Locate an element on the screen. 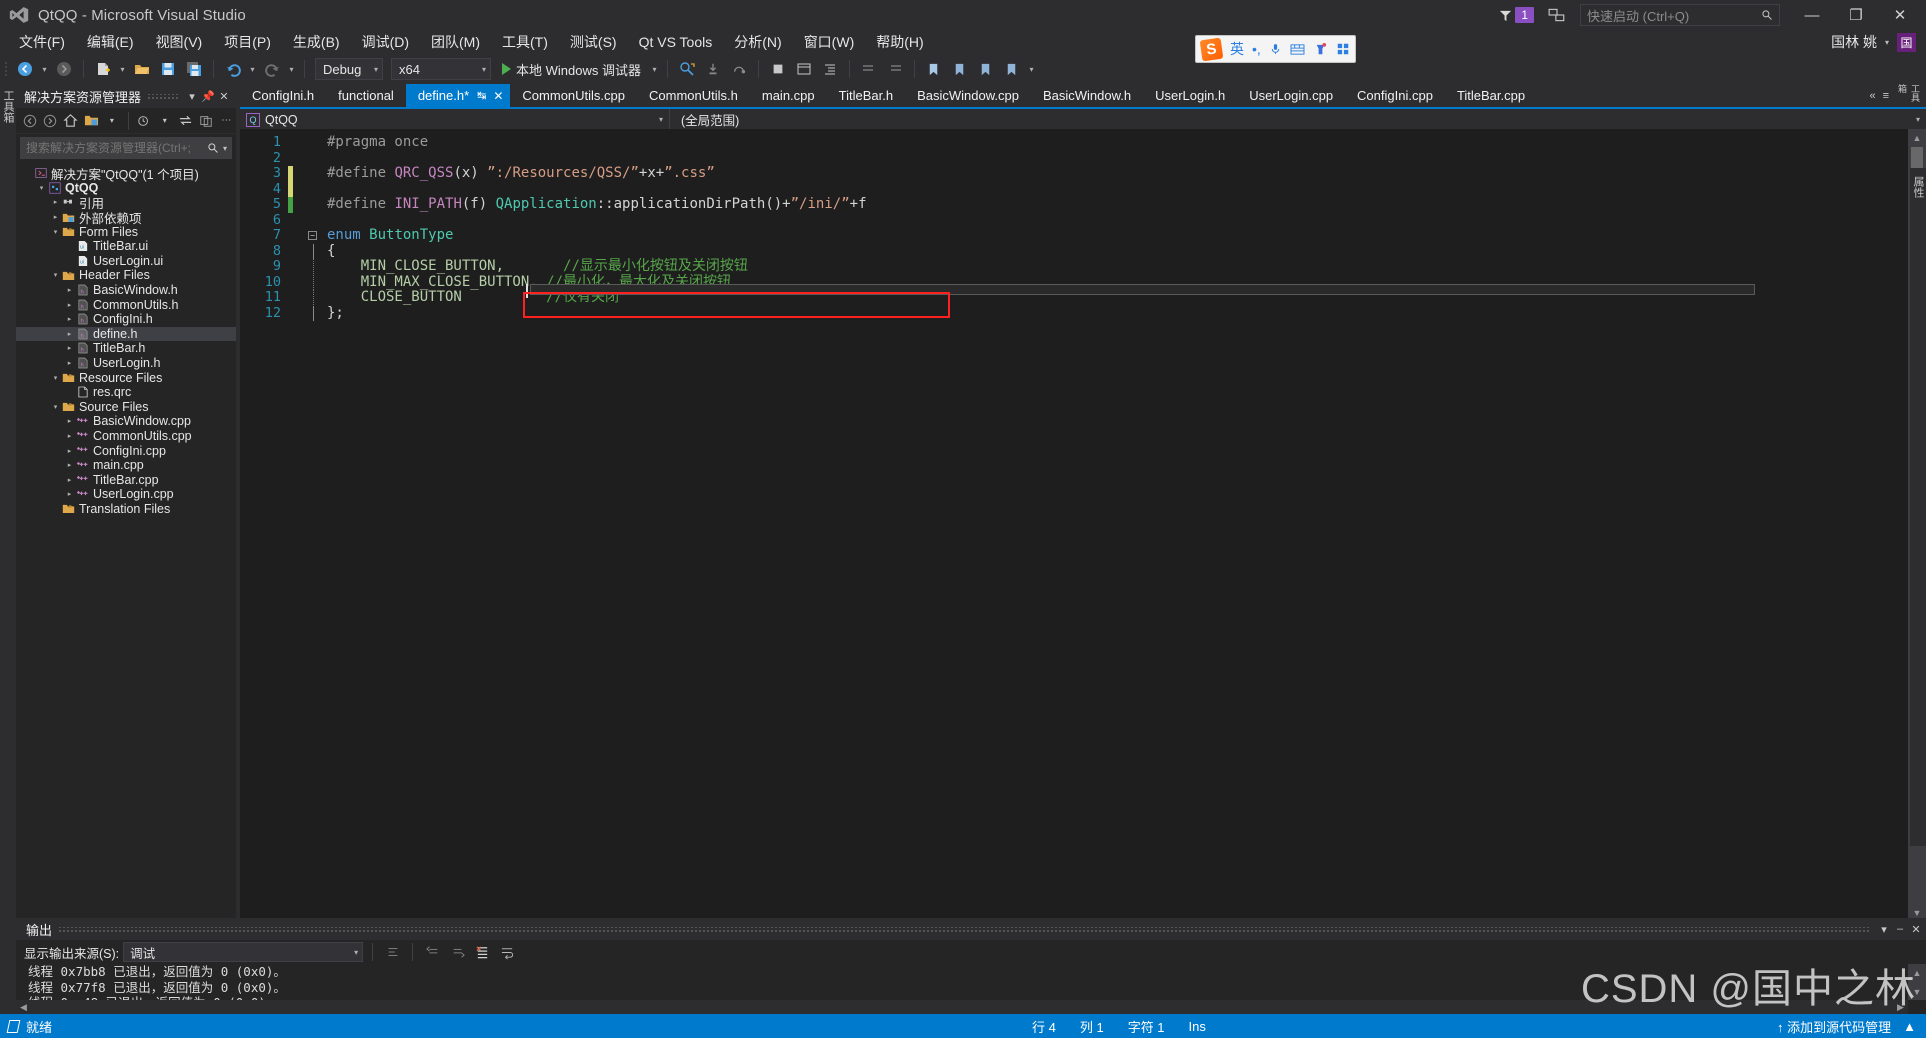 Image resolution: width=1926 pixels, height=1038 pixels. code-line: 6 is located at coordinates (1074, 220).